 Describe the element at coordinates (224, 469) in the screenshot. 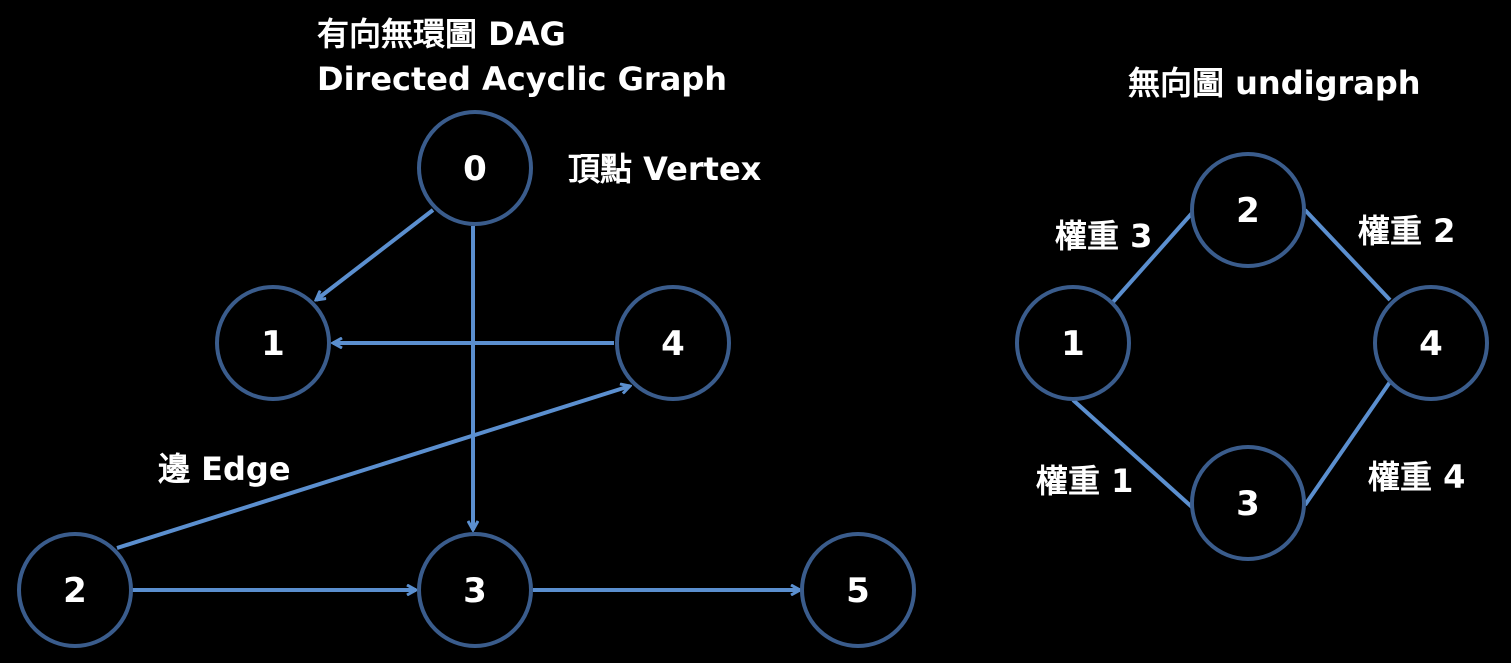

I see `edge-label: 邊 Edge` at that location.